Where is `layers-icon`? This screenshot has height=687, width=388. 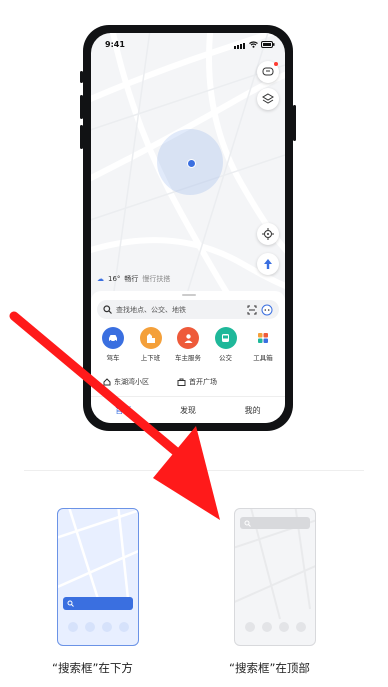
layers-icon is located at coordinates (268, 98).